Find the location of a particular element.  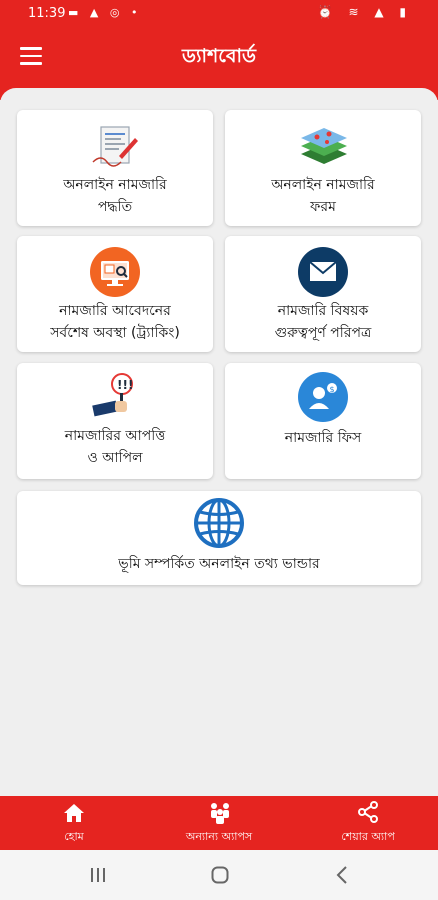

layered-map-icon is located at coordinates (324, 148).